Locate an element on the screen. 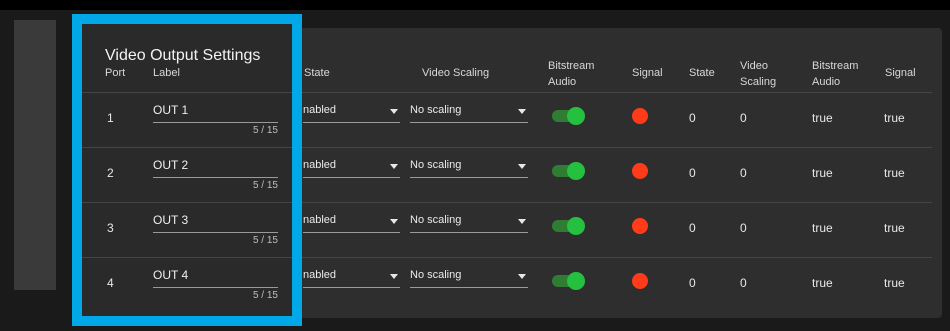  label-input: OUT 1 5 / 15 is located at coordinates (215, 119).